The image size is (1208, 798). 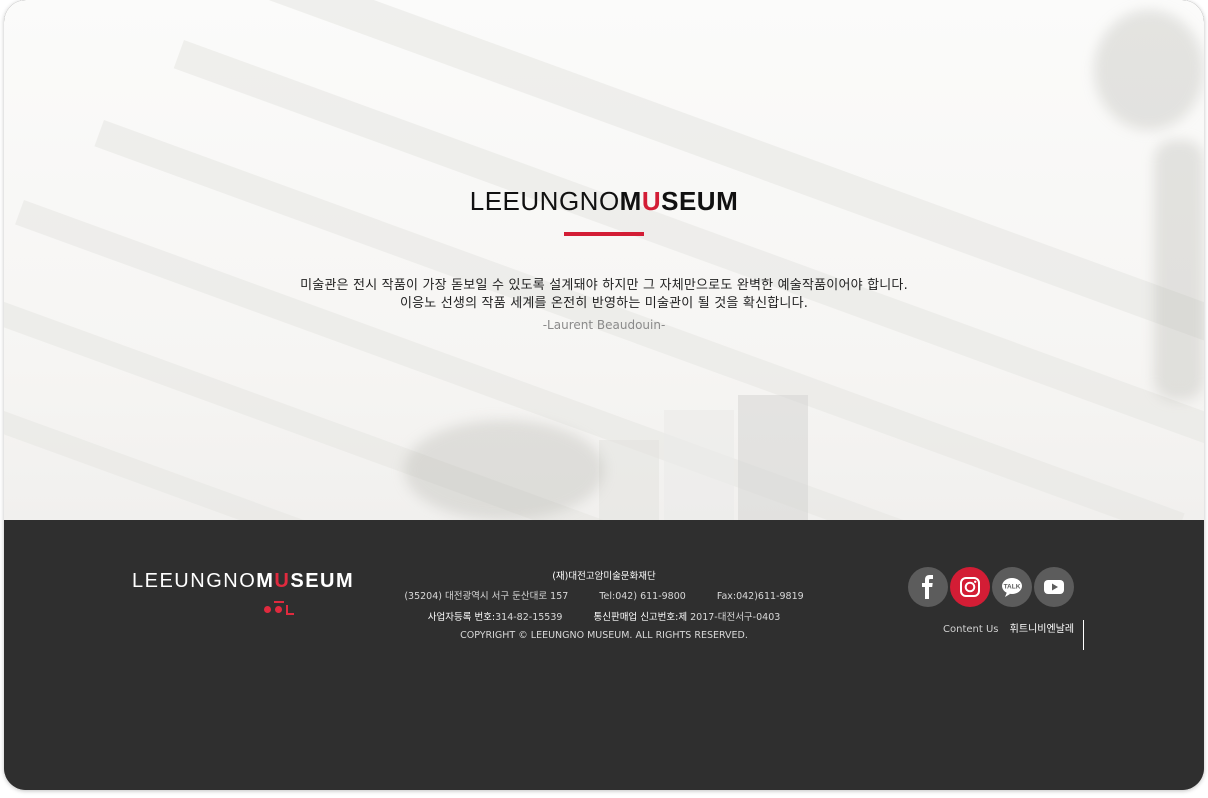 I want to click on hero-logo: LEEUNGNOMUSEUM, so click(x=604, y=201).